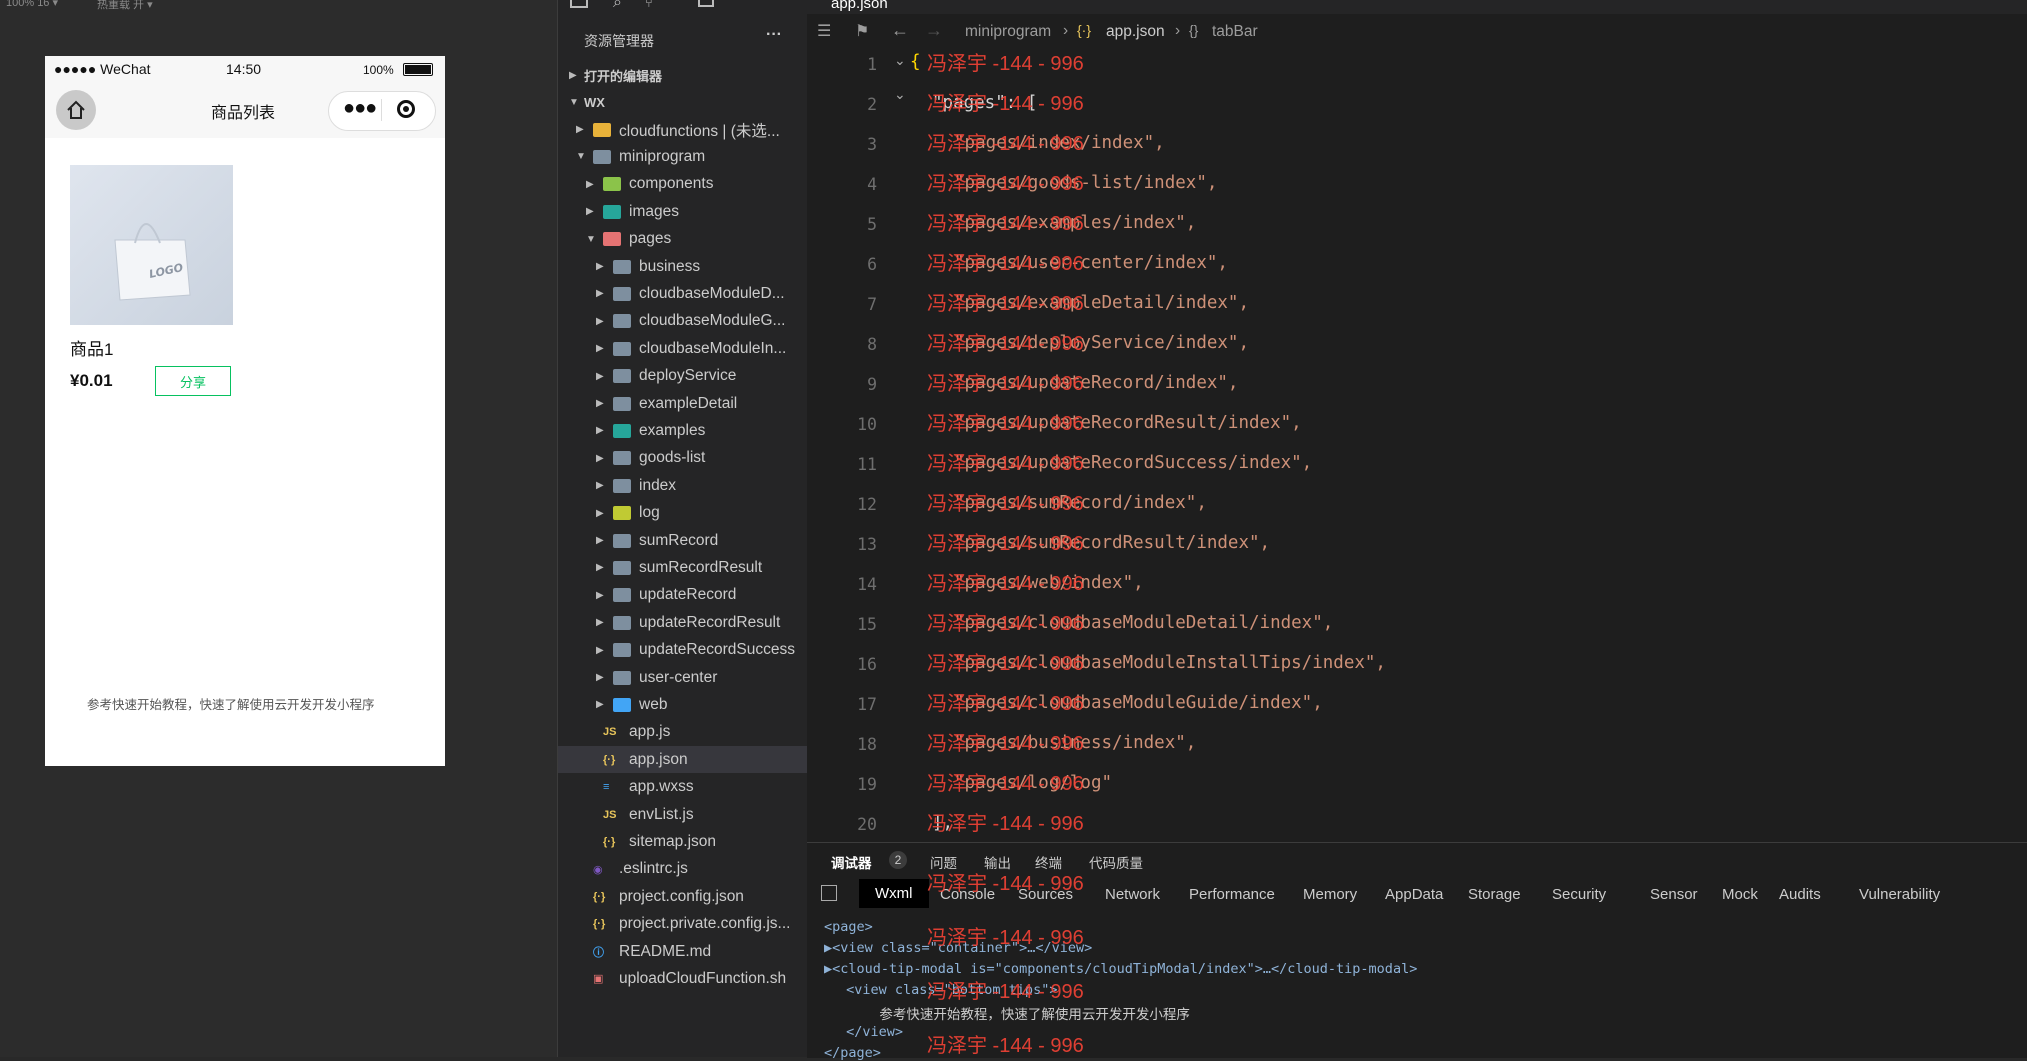  Describe the element at coordinates (683, 595) in the screenshot. I see `tree-folder: ▶ updateRecord` at that location.